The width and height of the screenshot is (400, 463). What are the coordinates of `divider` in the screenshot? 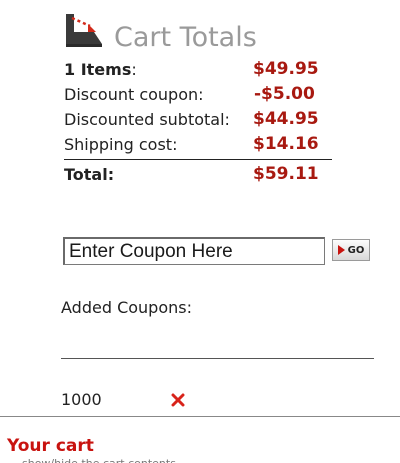 It's located at (217, 358).